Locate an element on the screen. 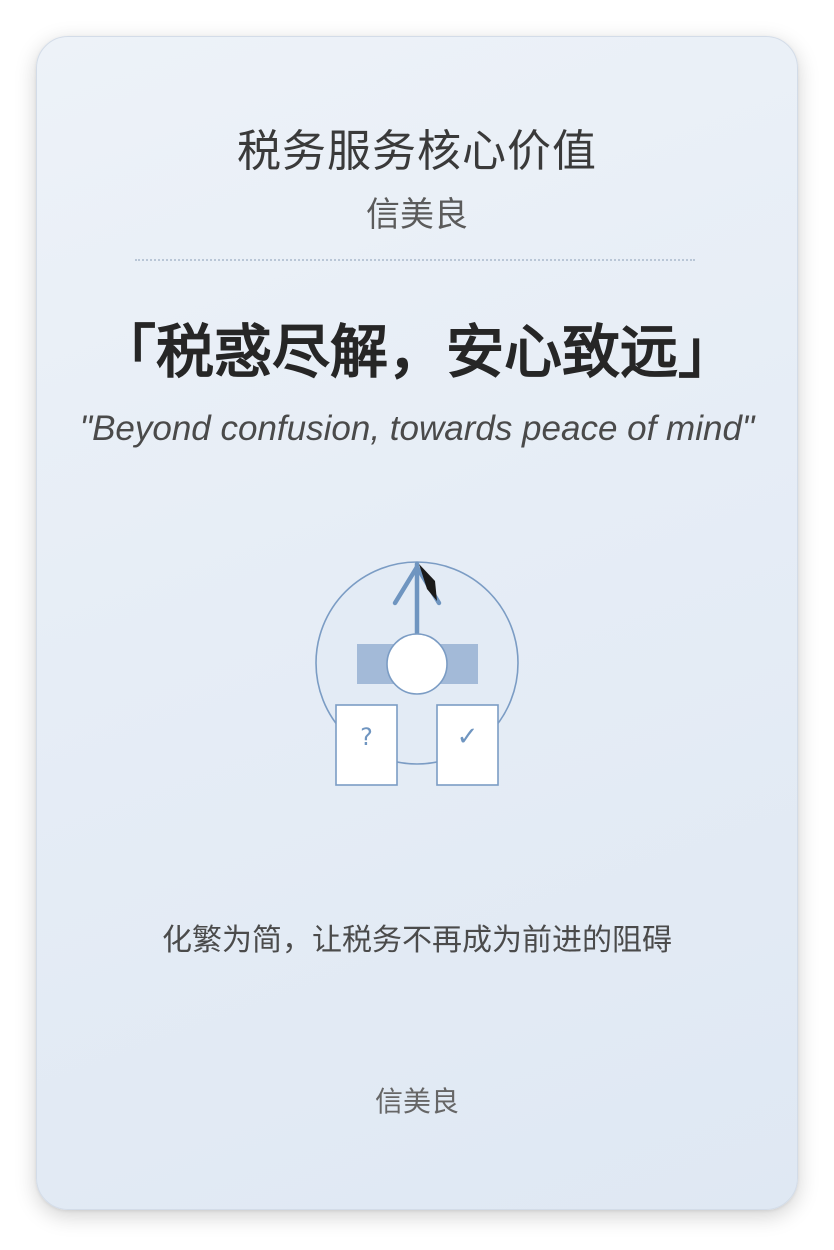 This screenshot has height=1250, width=834. footer-signature: 信美良 is located at coordinates (416, 1101).